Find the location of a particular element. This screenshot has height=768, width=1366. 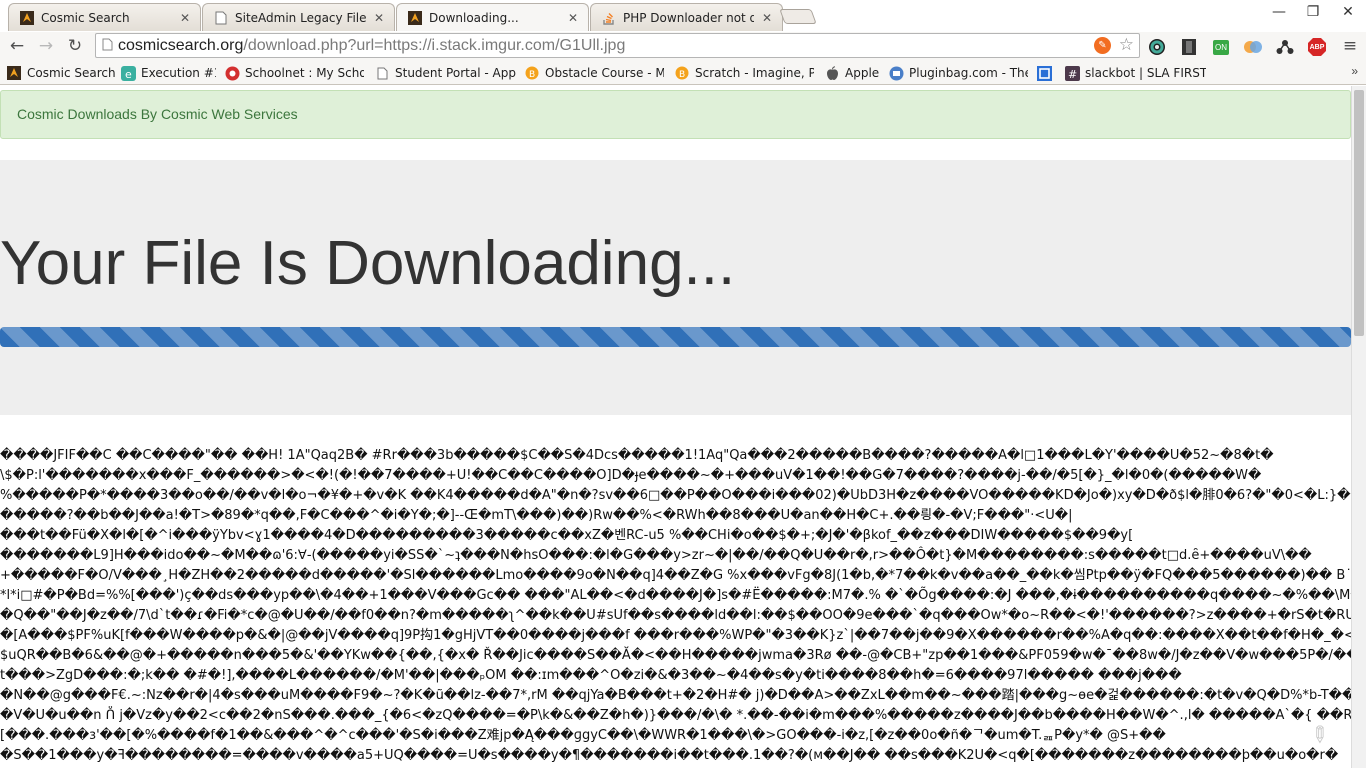

bookmark-obstacle-course: B Obstacle Course - Mak is located at coordinates (594, 73).